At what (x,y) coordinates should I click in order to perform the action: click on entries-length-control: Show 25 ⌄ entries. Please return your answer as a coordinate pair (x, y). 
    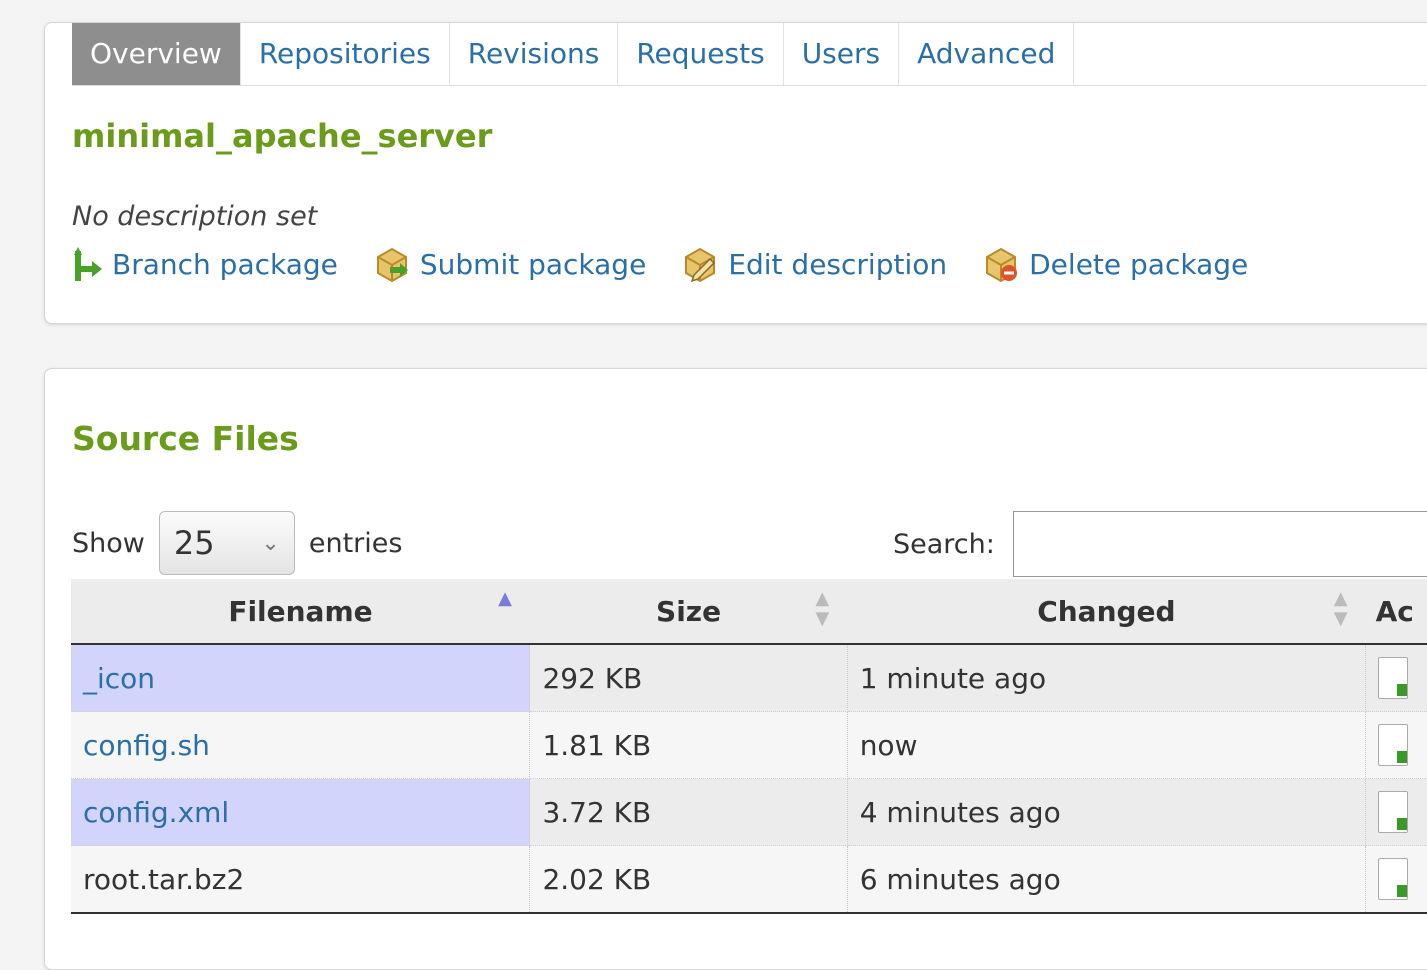
    Looking at the image, I should click on (237, 543).